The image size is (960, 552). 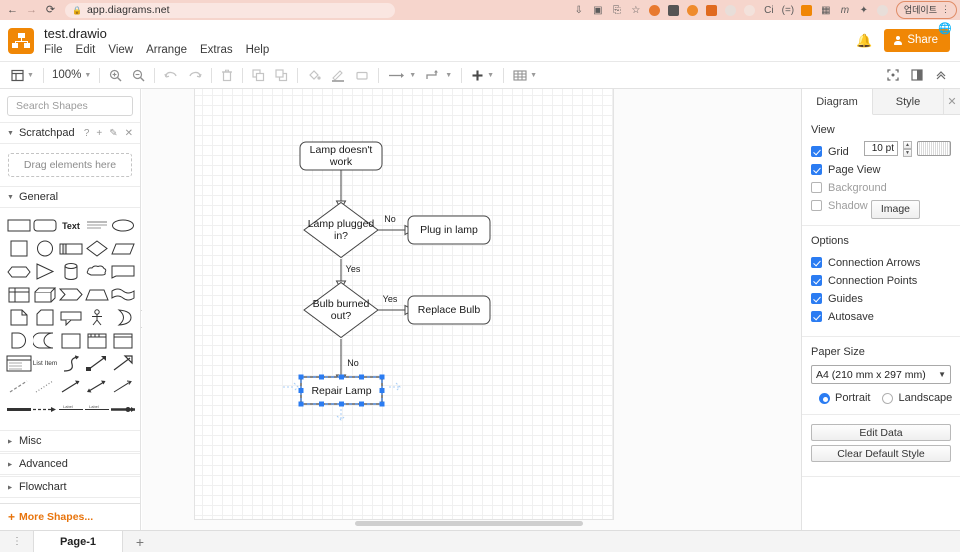 What do you see at coordinates (99, 133) in the screenshot?
I see `add-icon: +` at bounding box center [99, 133].